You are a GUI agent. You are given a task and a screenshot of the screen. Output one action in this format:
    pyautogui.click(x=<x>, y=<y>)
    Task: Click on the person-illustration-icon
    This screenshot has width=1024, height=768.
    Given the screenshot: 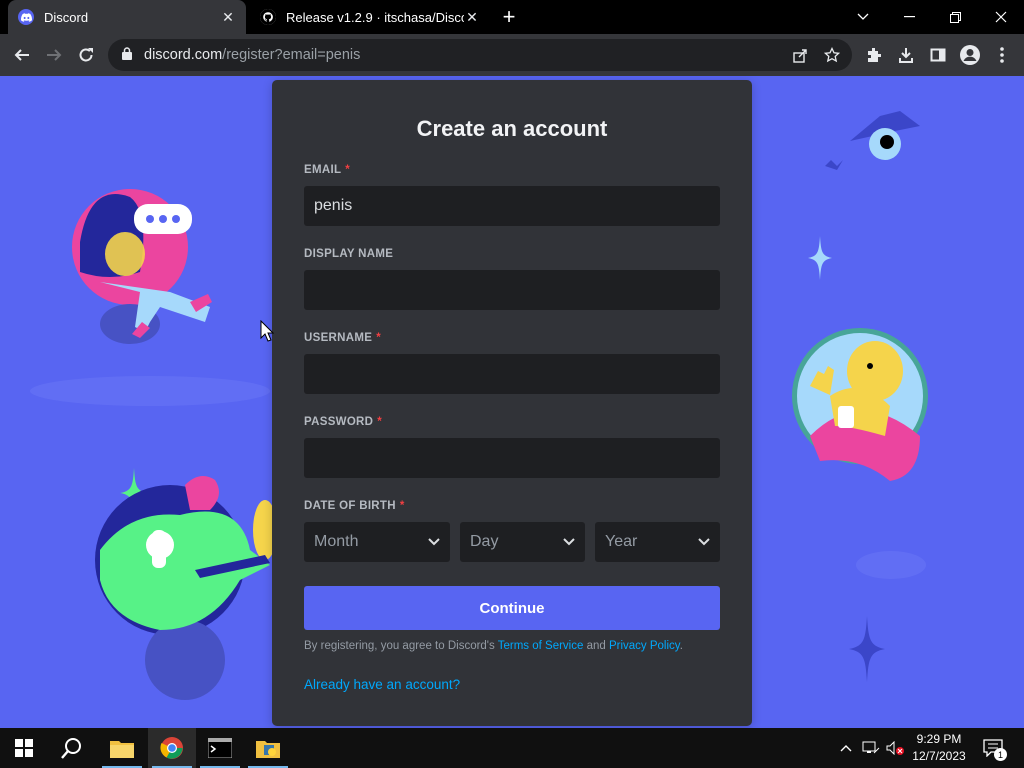 What is the action you would take?
    pyautogui.click(x=142, y=266)
    